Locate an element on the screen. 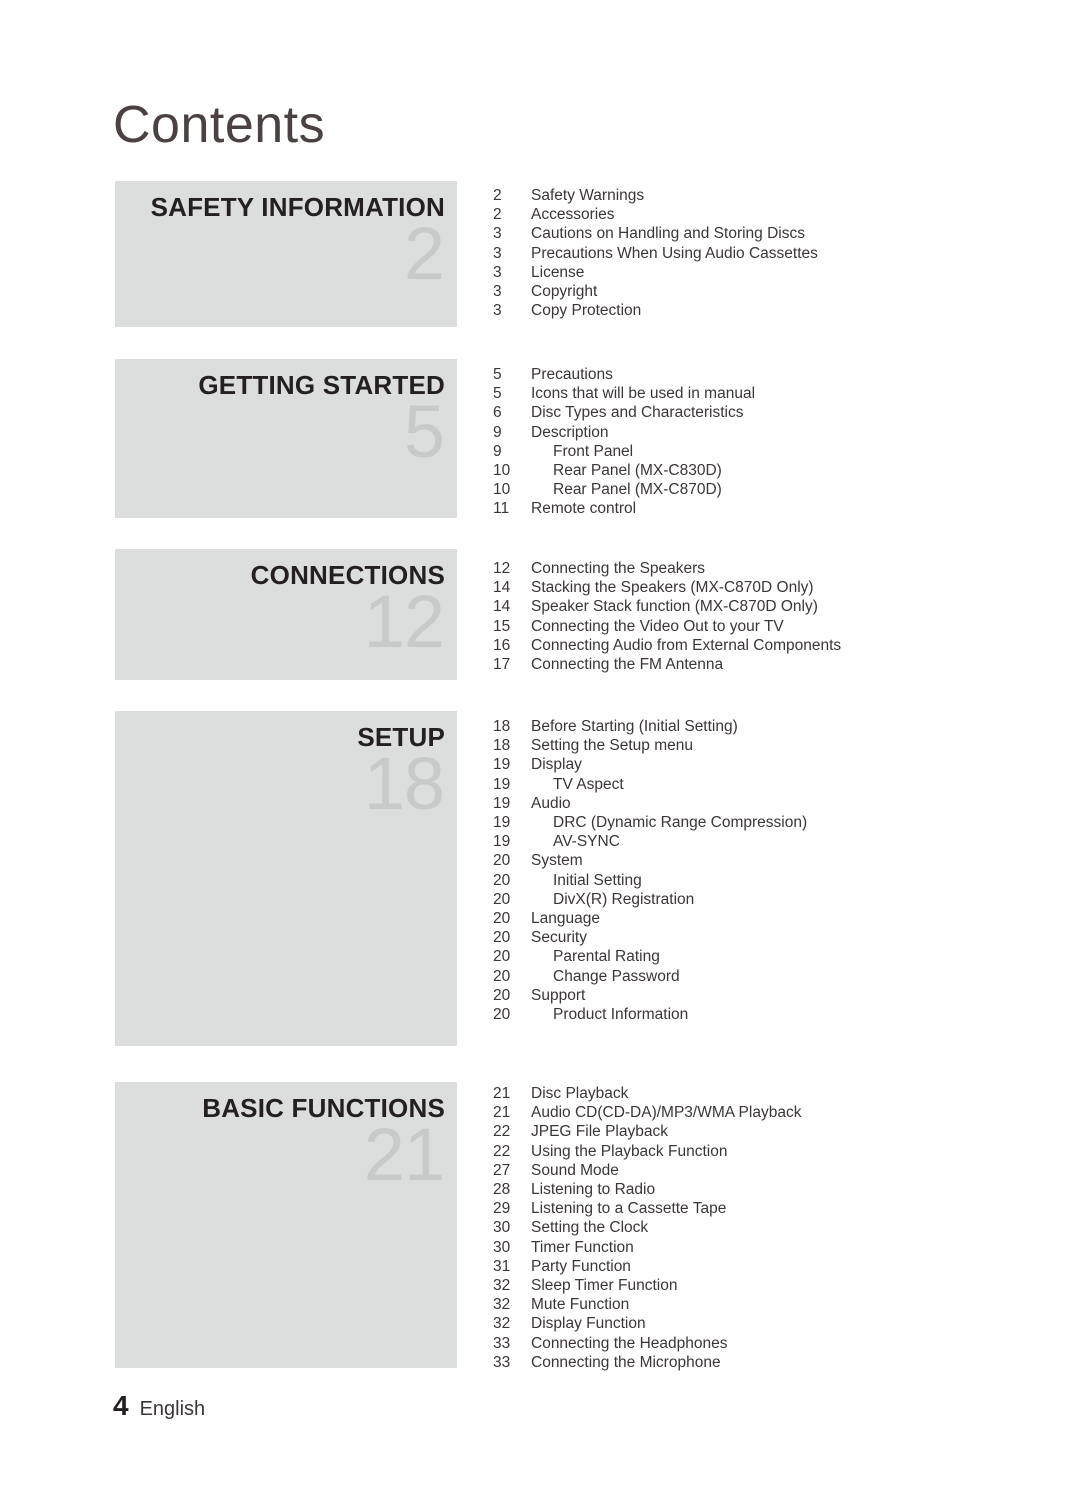  toc-entry: 30 Timer Function is located at coordinates (773, 1247).